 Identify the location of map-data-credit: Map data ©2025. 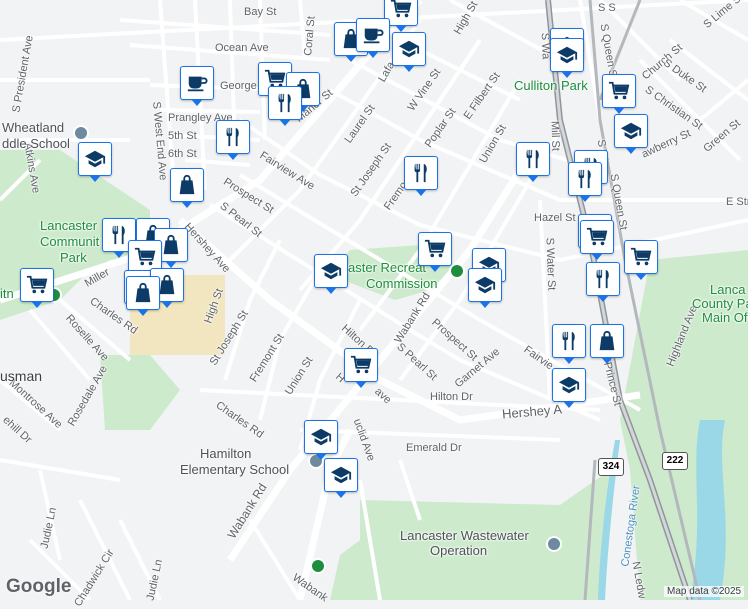
(704, 591).